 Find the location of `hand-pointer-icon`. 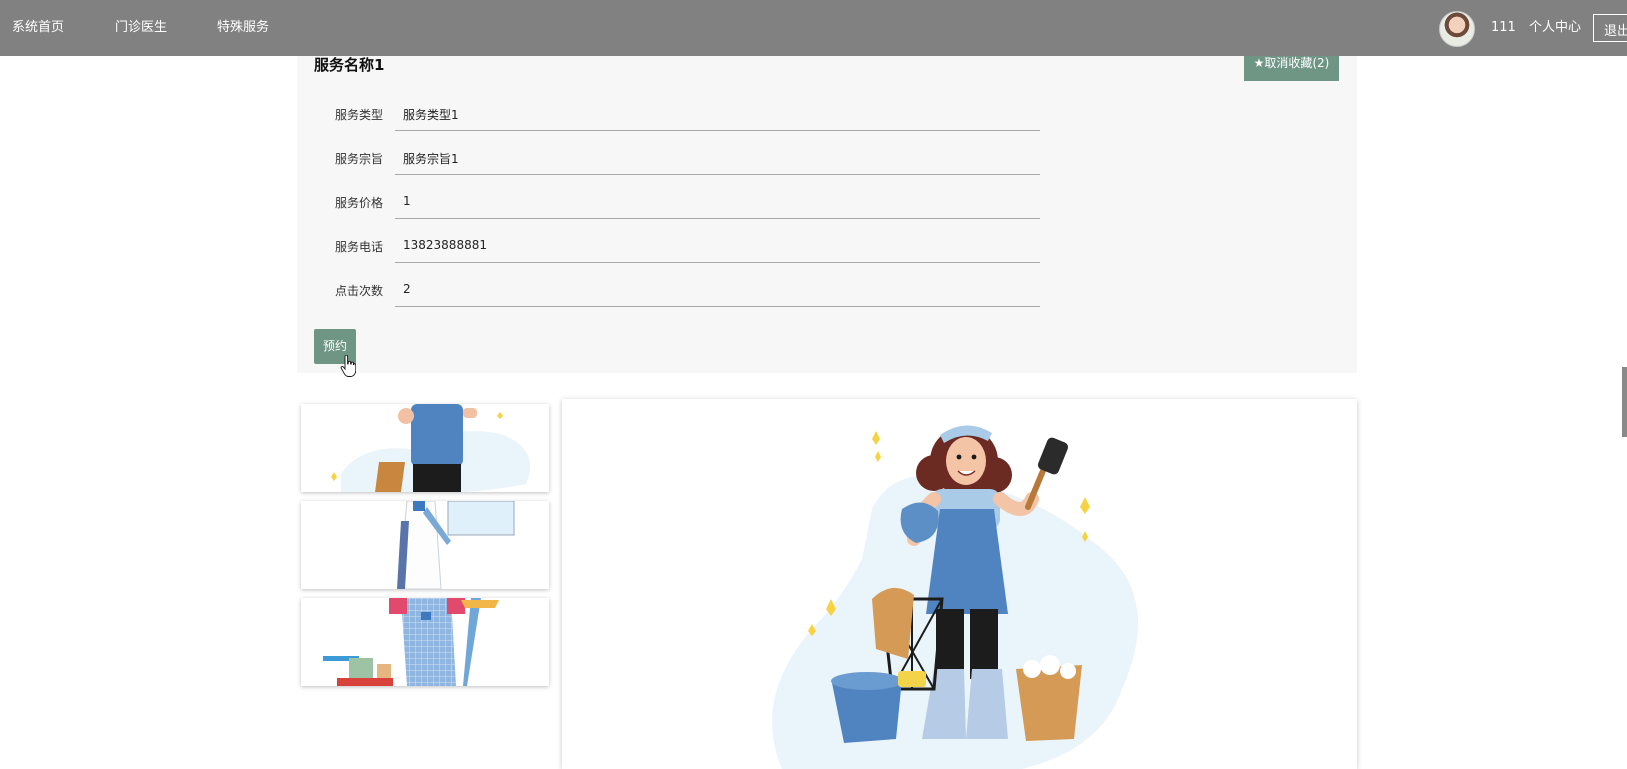

hand-pointer-icon is located at coordinates (348, 366).